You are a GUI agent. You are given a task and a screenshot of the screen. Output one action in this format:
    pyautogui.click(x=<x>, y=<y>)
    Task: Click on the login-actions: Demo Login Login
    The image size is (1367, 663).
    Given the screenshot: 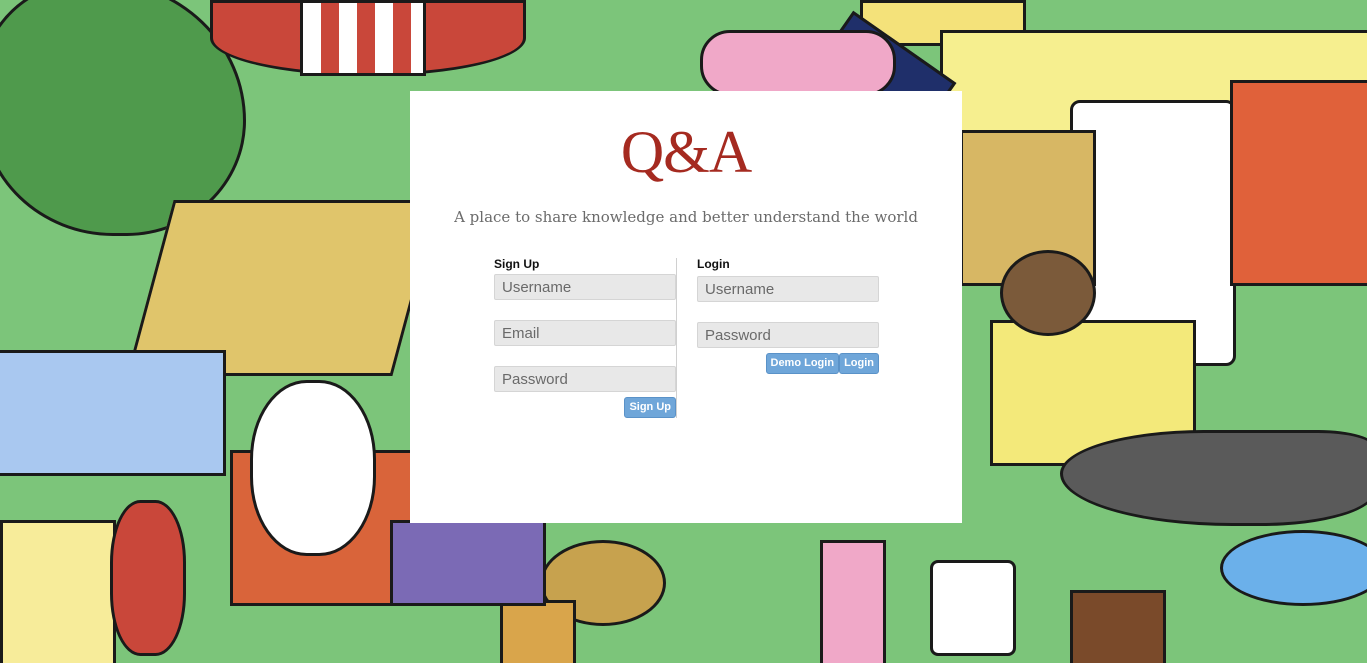 What is the action you would take?
    pyautogui.click(x=788, y=363)
    